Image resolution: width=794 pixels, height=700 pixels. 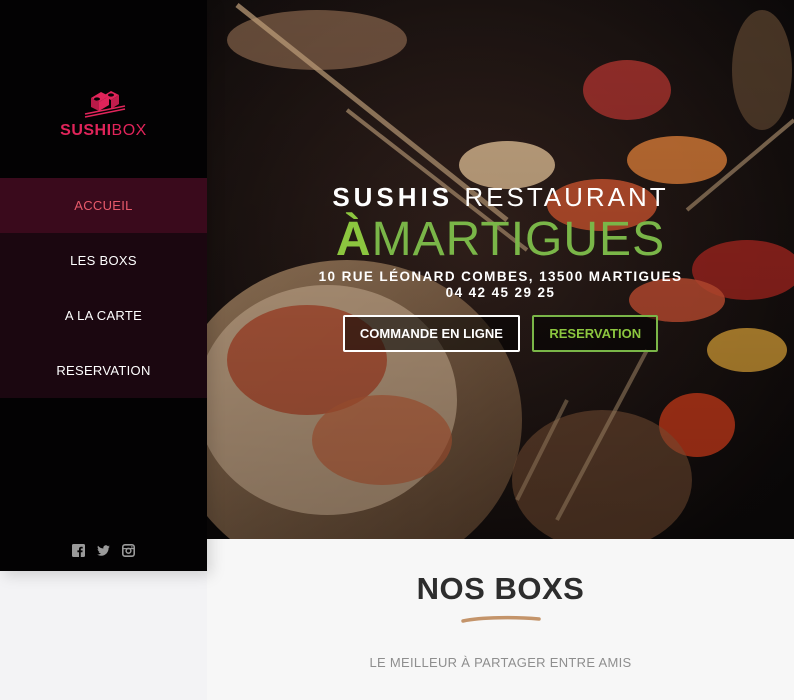 What do you see at coordinates (500, 276) in the screenshot?
I see `hero-address: 10 RUE LÉONARD COMBES, 13500 MARTIGUES` at bounding box center [500, 276].